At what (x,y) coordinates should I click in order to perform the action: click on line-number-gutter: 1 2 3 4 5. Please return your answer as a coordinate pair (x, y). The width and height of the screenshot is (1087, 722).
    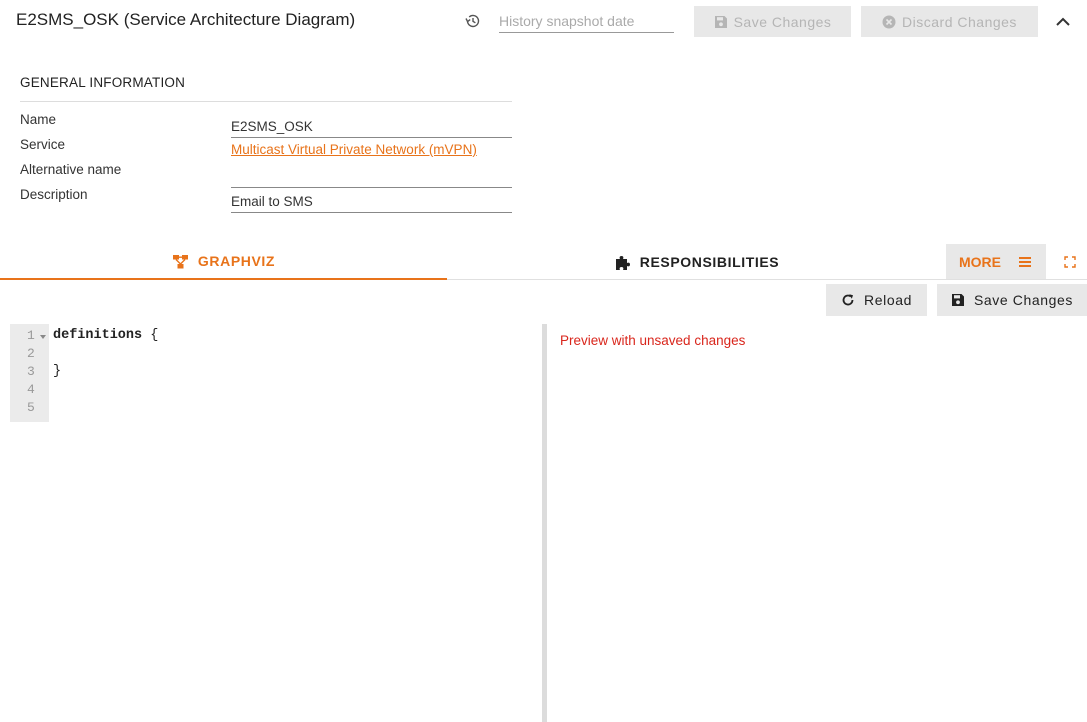
    Looking at the image, I should click on (29, 373).